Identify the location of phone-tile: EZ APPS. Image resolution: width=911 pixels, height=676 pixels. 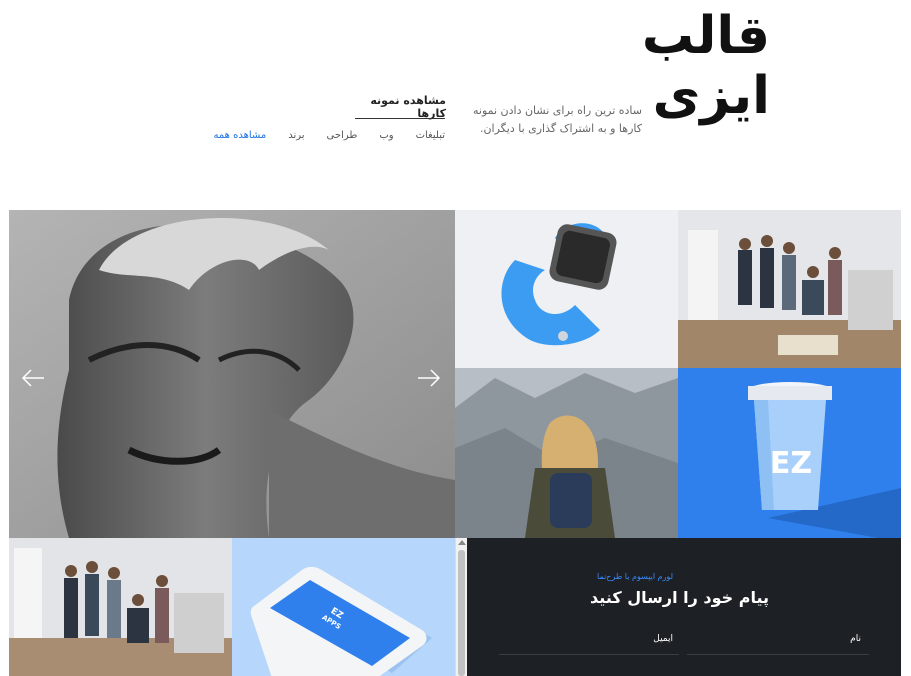
(343, 607).